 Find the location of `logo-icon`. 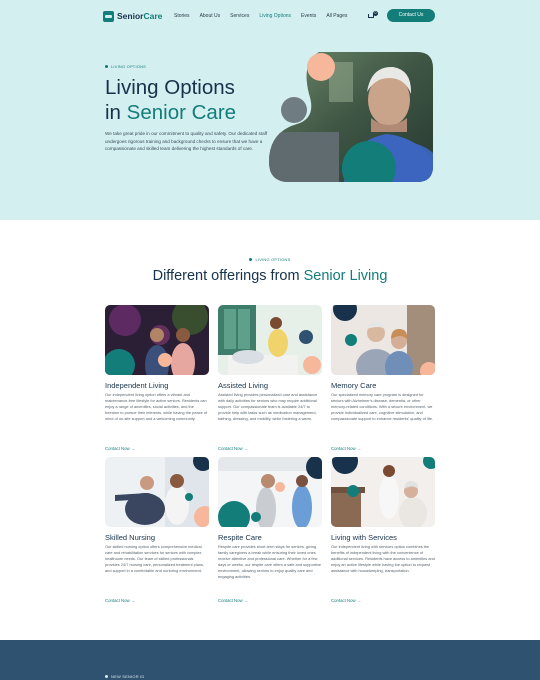

logo-icon is located at coordinates (108, 16).